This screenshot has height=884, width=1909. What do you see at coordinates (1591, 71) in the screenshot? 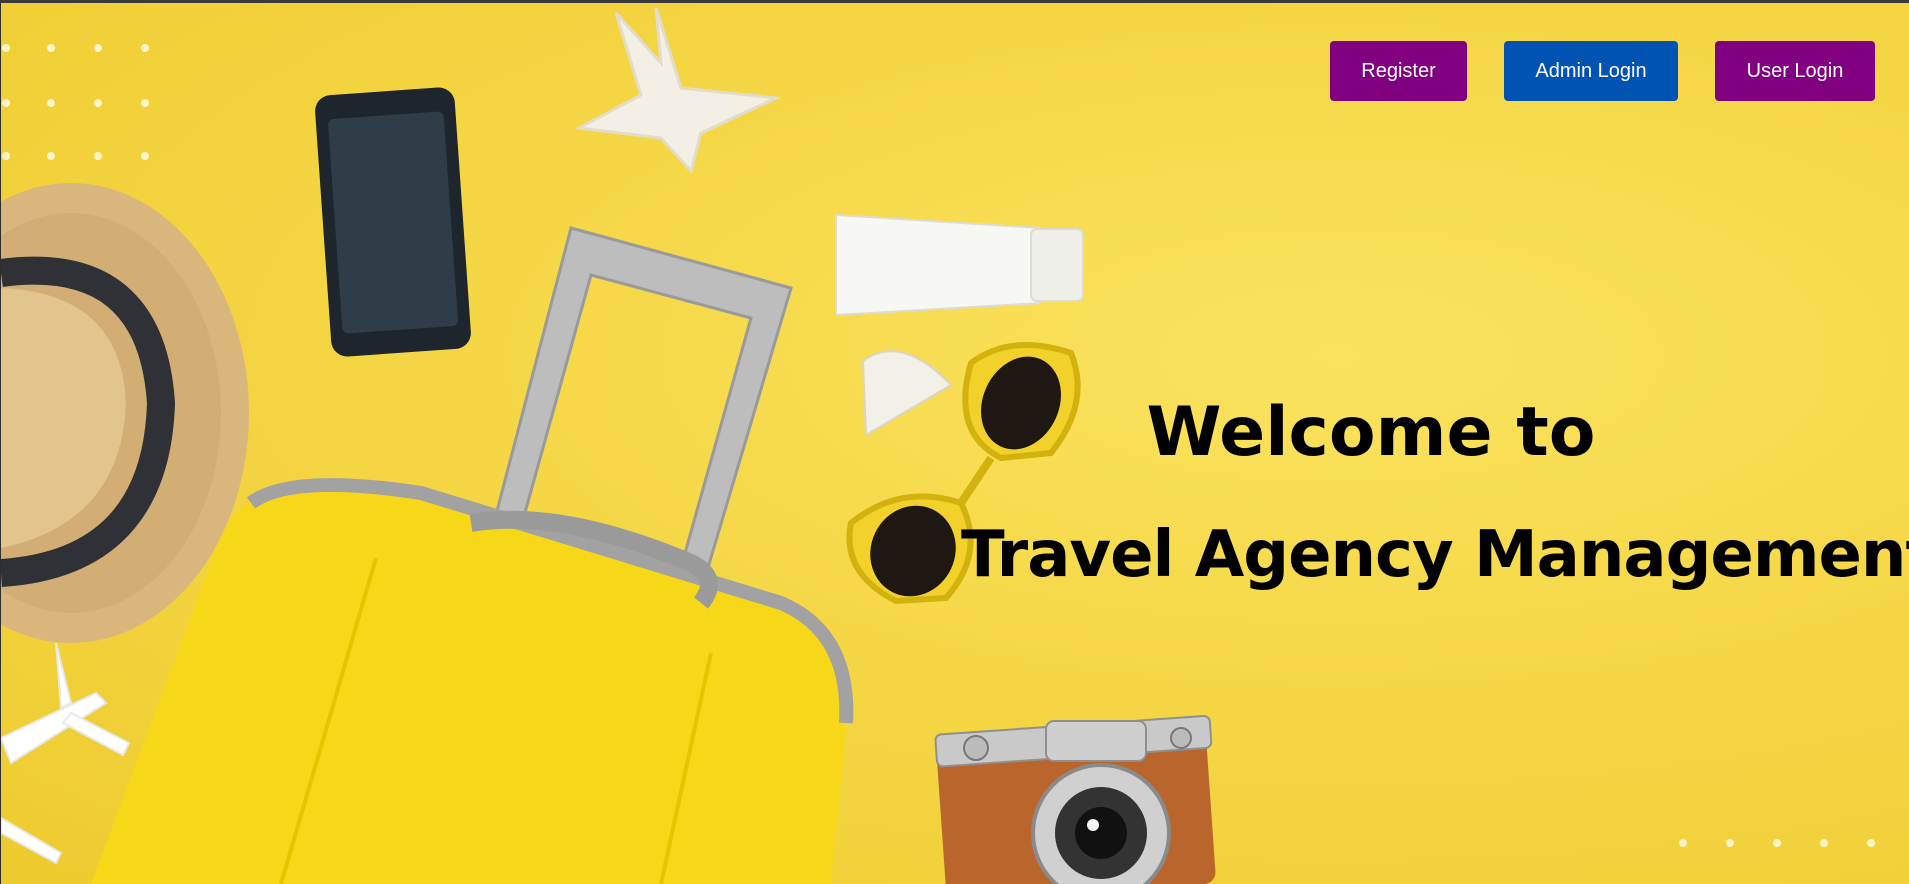
I see `admin-login-button: Admin Login` at bounding box center [1591, 71].